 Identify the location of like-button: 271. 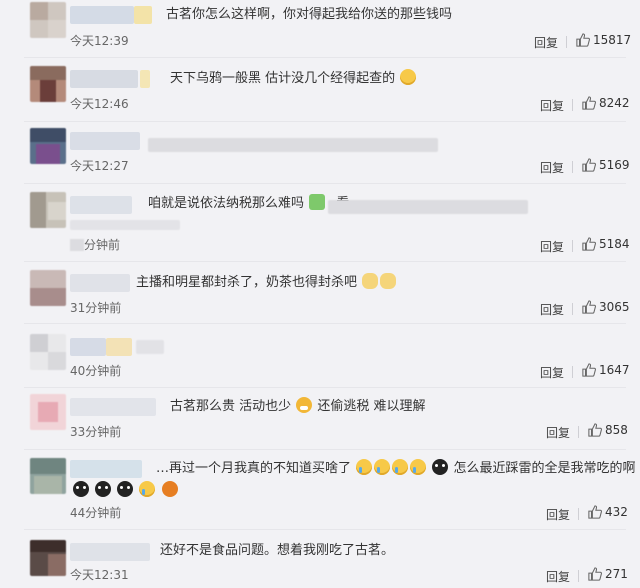
(608, 574).